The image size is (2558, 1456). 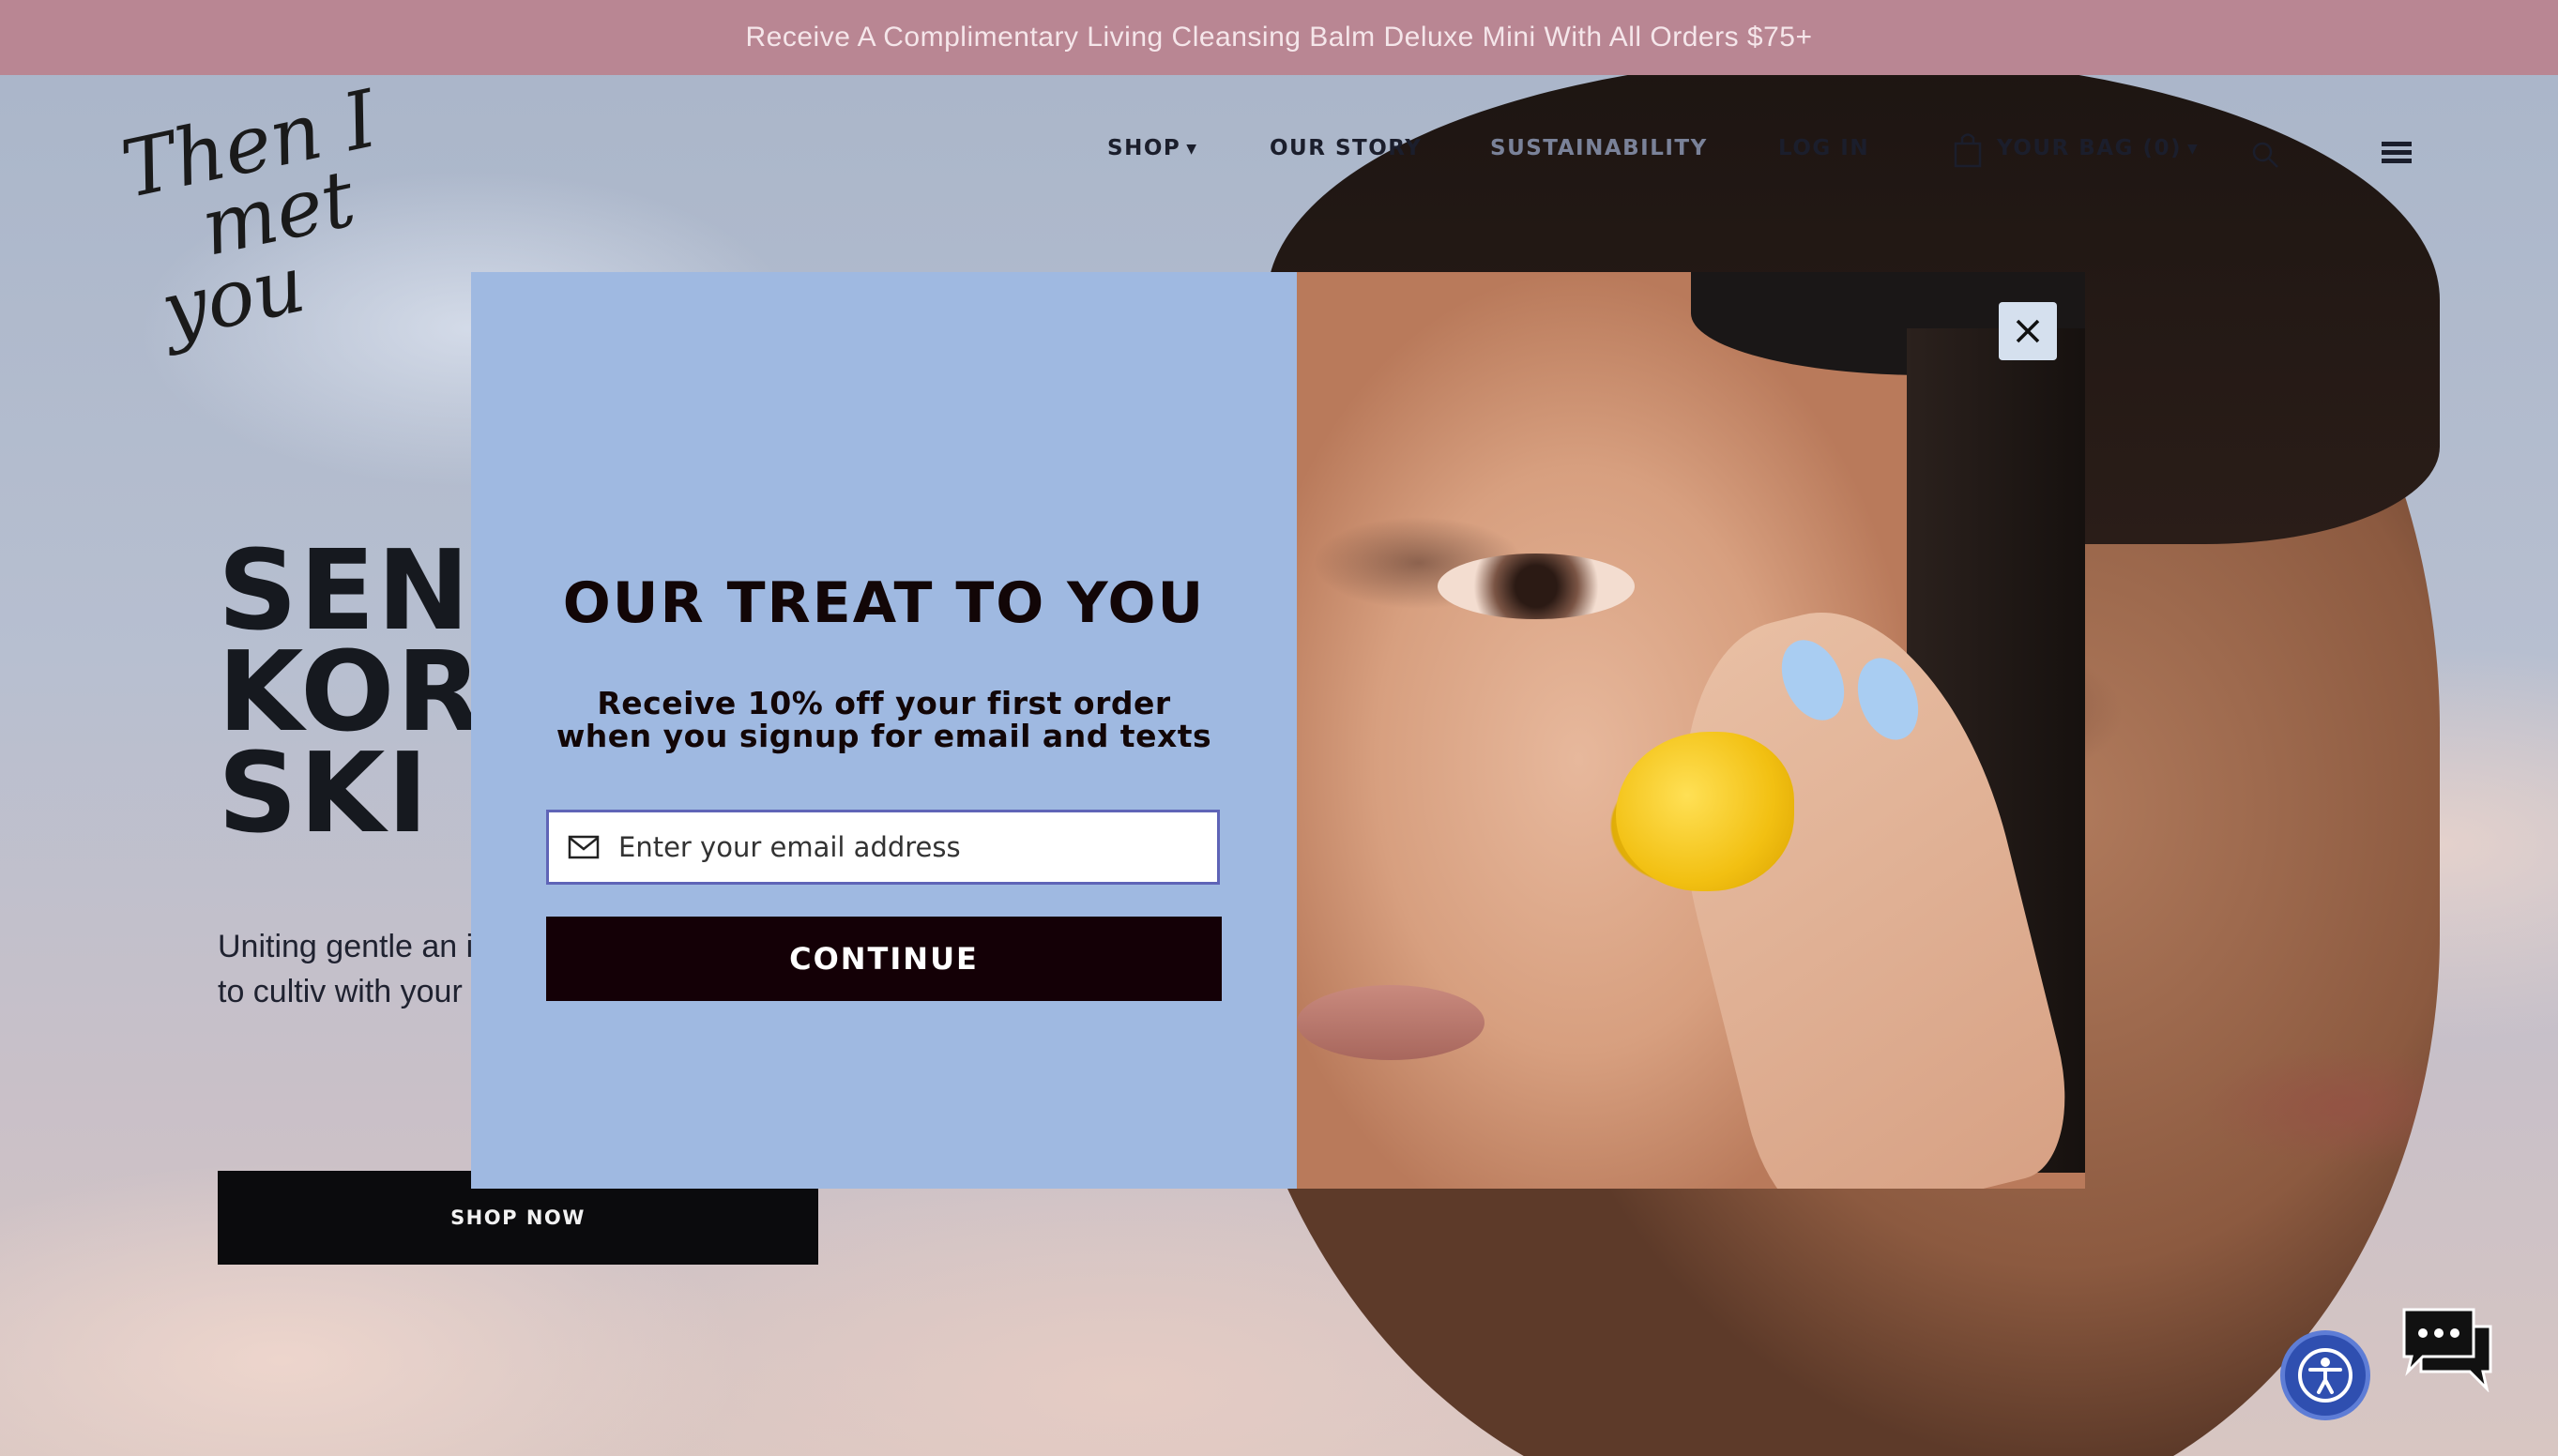 I want to click on nav-item-log-in: LOG IN, so click(x=1823, y=148).